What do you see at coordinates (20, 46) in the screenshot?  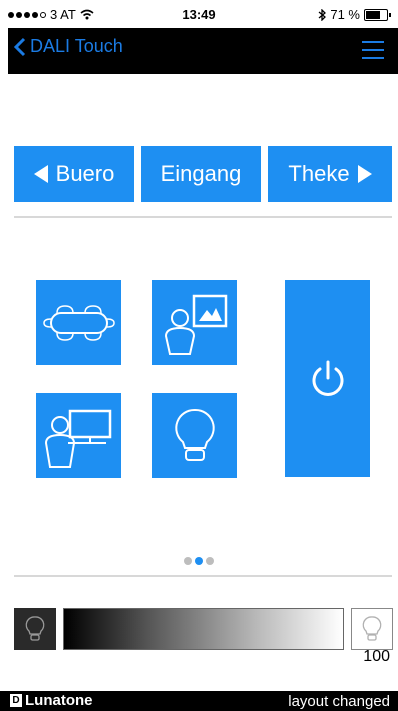 I see `chevron-left-icon` at bounding box center [20, 46].